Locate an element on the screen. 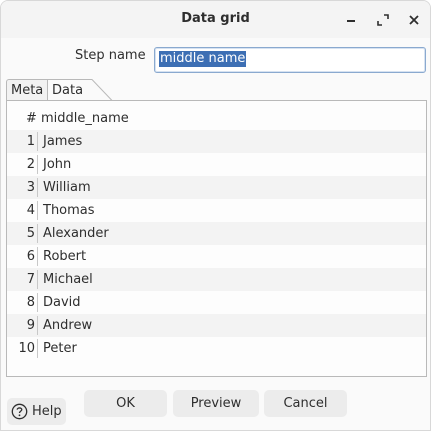 The image size is (431, 431). row-number: 2 is located at coordinates (30, 164).